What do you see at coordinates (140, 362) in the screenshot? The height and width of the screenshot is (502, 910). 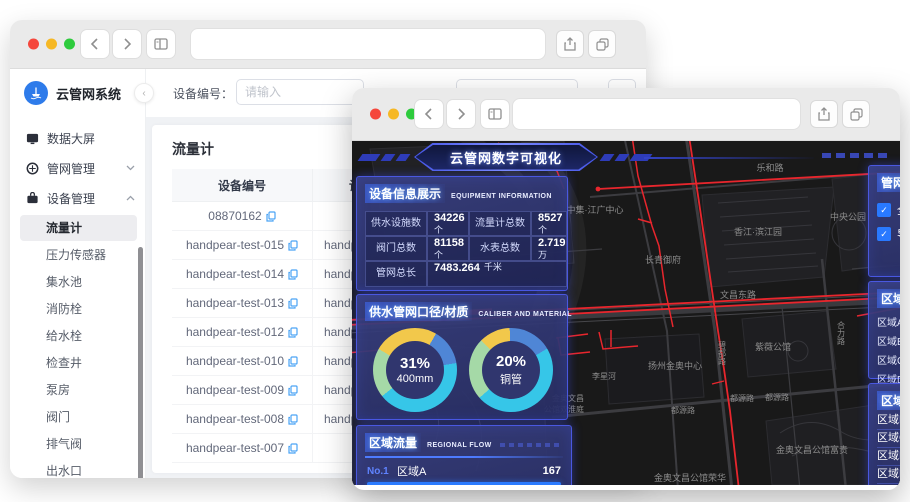 I see `sidebar-scrollbar` at bounding box center [140, 362].